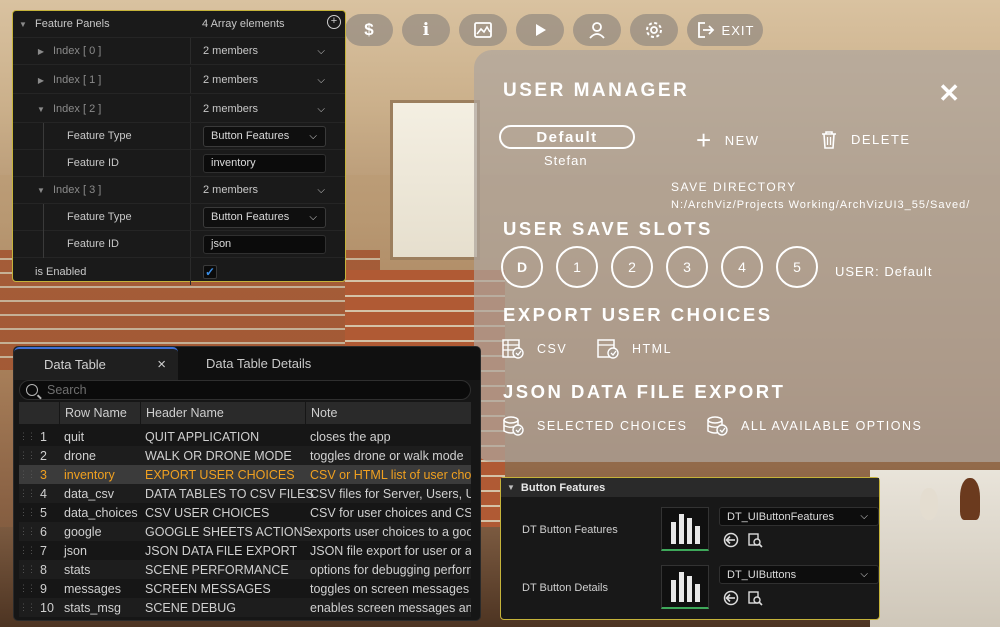  Describe the element at coordinates (742, 267) in the screenshot. I see `save-slot-4: 4` at that location.